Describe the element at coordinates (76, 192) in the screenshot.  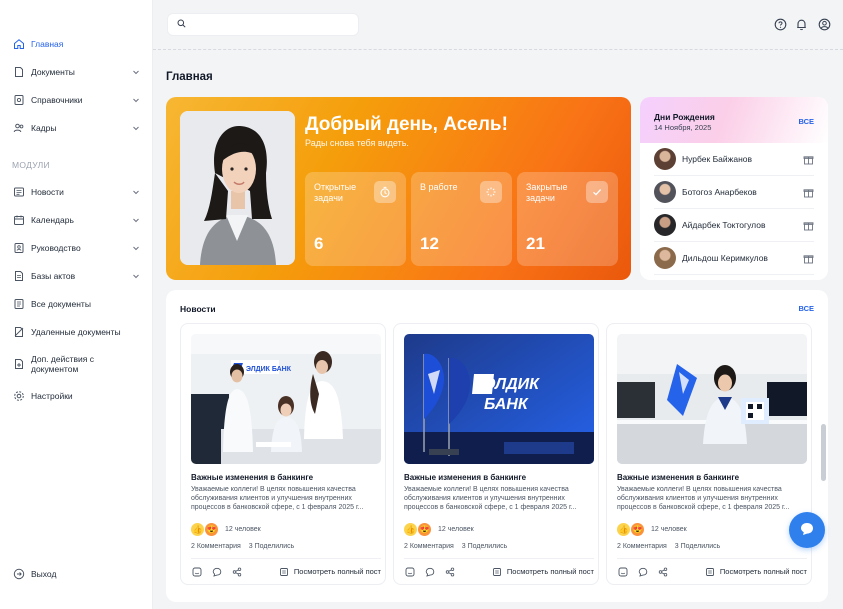
I see `sidebar-item-news: Новости` at that location.